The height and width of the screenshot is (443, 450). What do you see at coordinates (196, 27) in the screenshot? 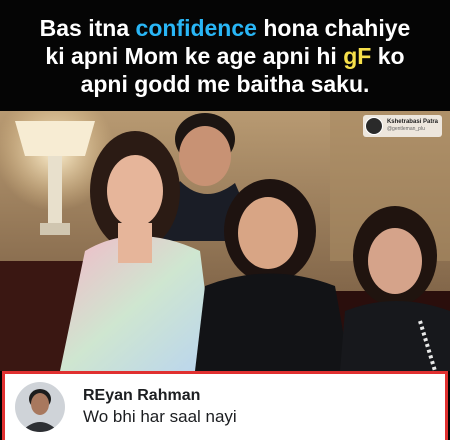
I see `caption-highlight-confidence: confidence` at bounding box center [196, 27].